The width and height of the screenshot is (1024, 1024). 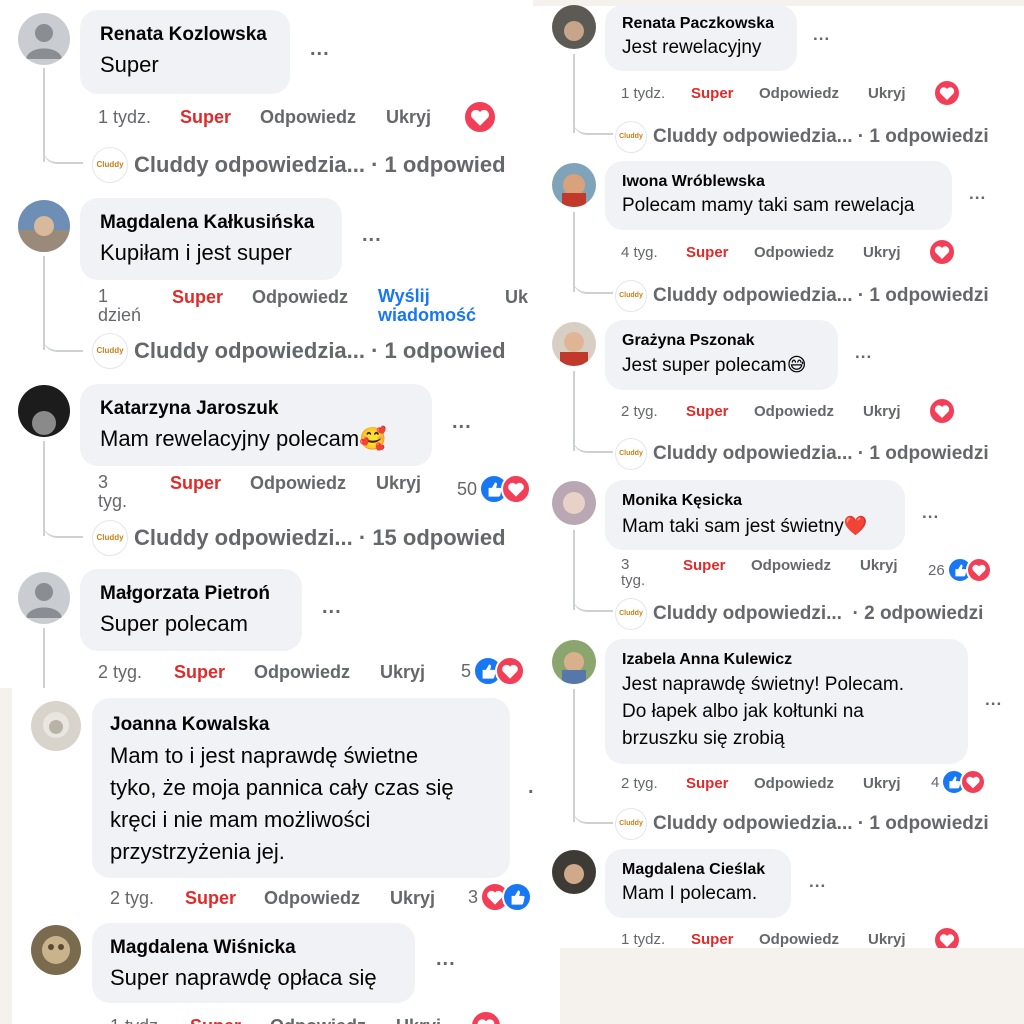 What do you see at coordinates (191, 594) in the screenshot?
I see `author-name: Małgorzata Pietroń` at bounding box center [191, 594].